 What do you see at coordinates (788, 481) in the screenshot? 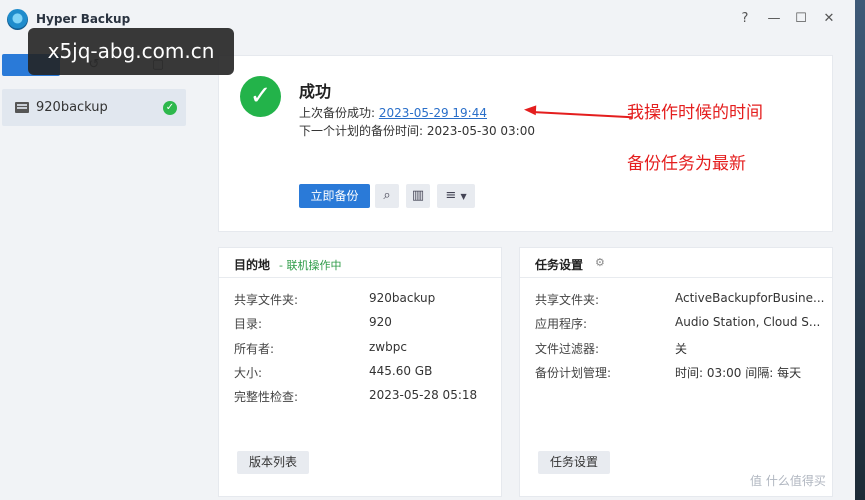
I see `corner-watermark: 值 什么值得买` at bounding box center [788, 481].